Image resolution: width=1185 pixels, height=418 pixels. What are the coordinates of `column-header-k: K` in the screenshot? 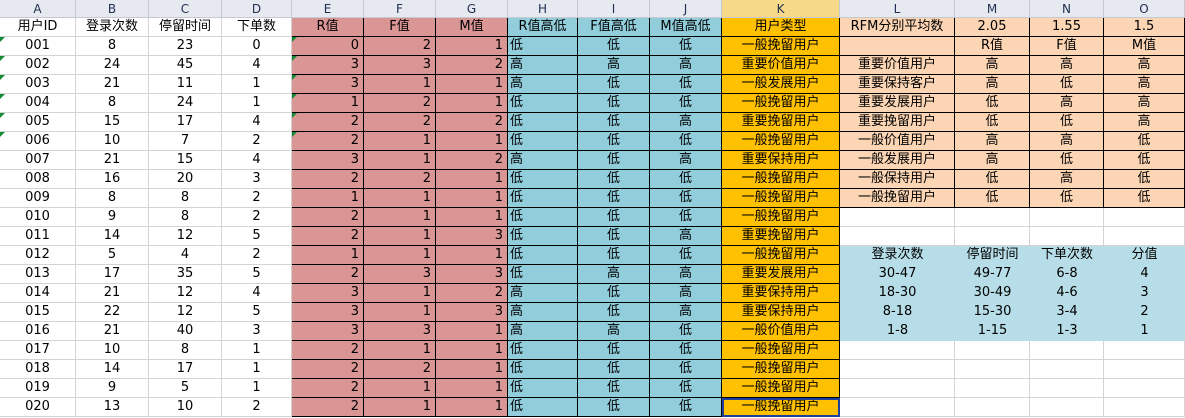 It's located at (781, 9).